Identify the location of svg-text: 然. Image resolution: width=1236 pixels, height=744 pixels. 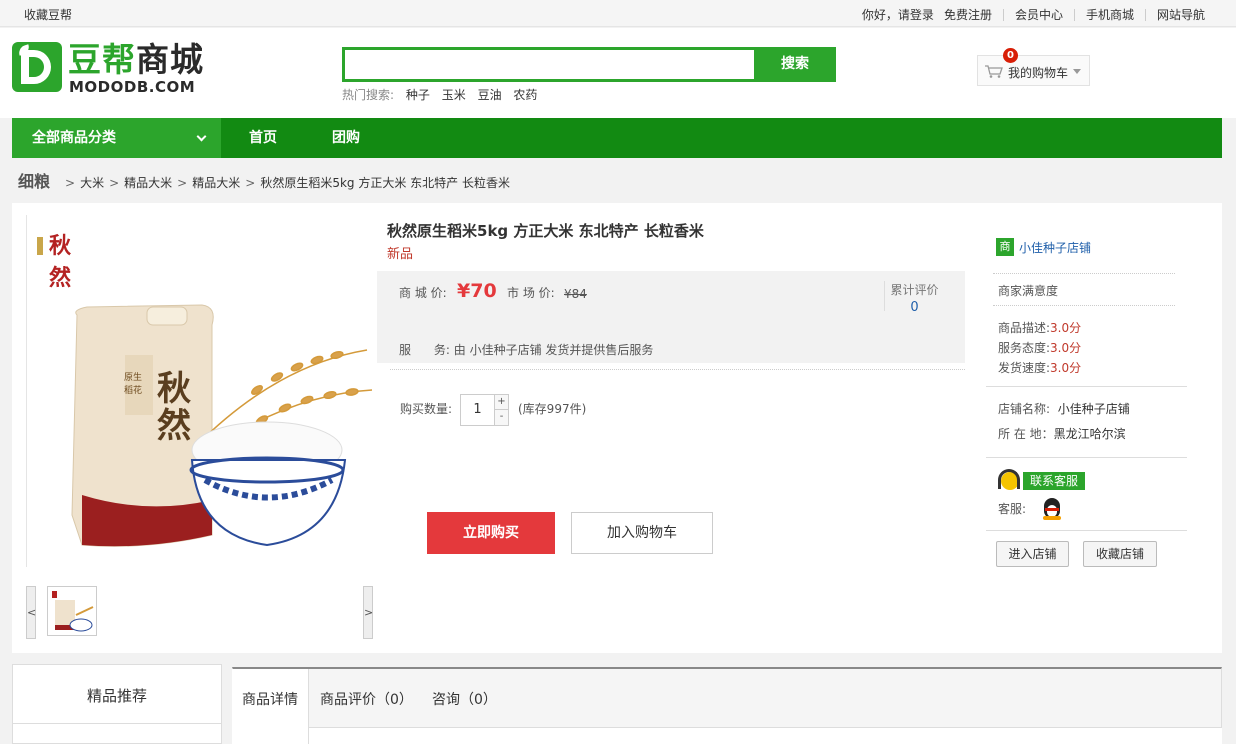
(174, 426).